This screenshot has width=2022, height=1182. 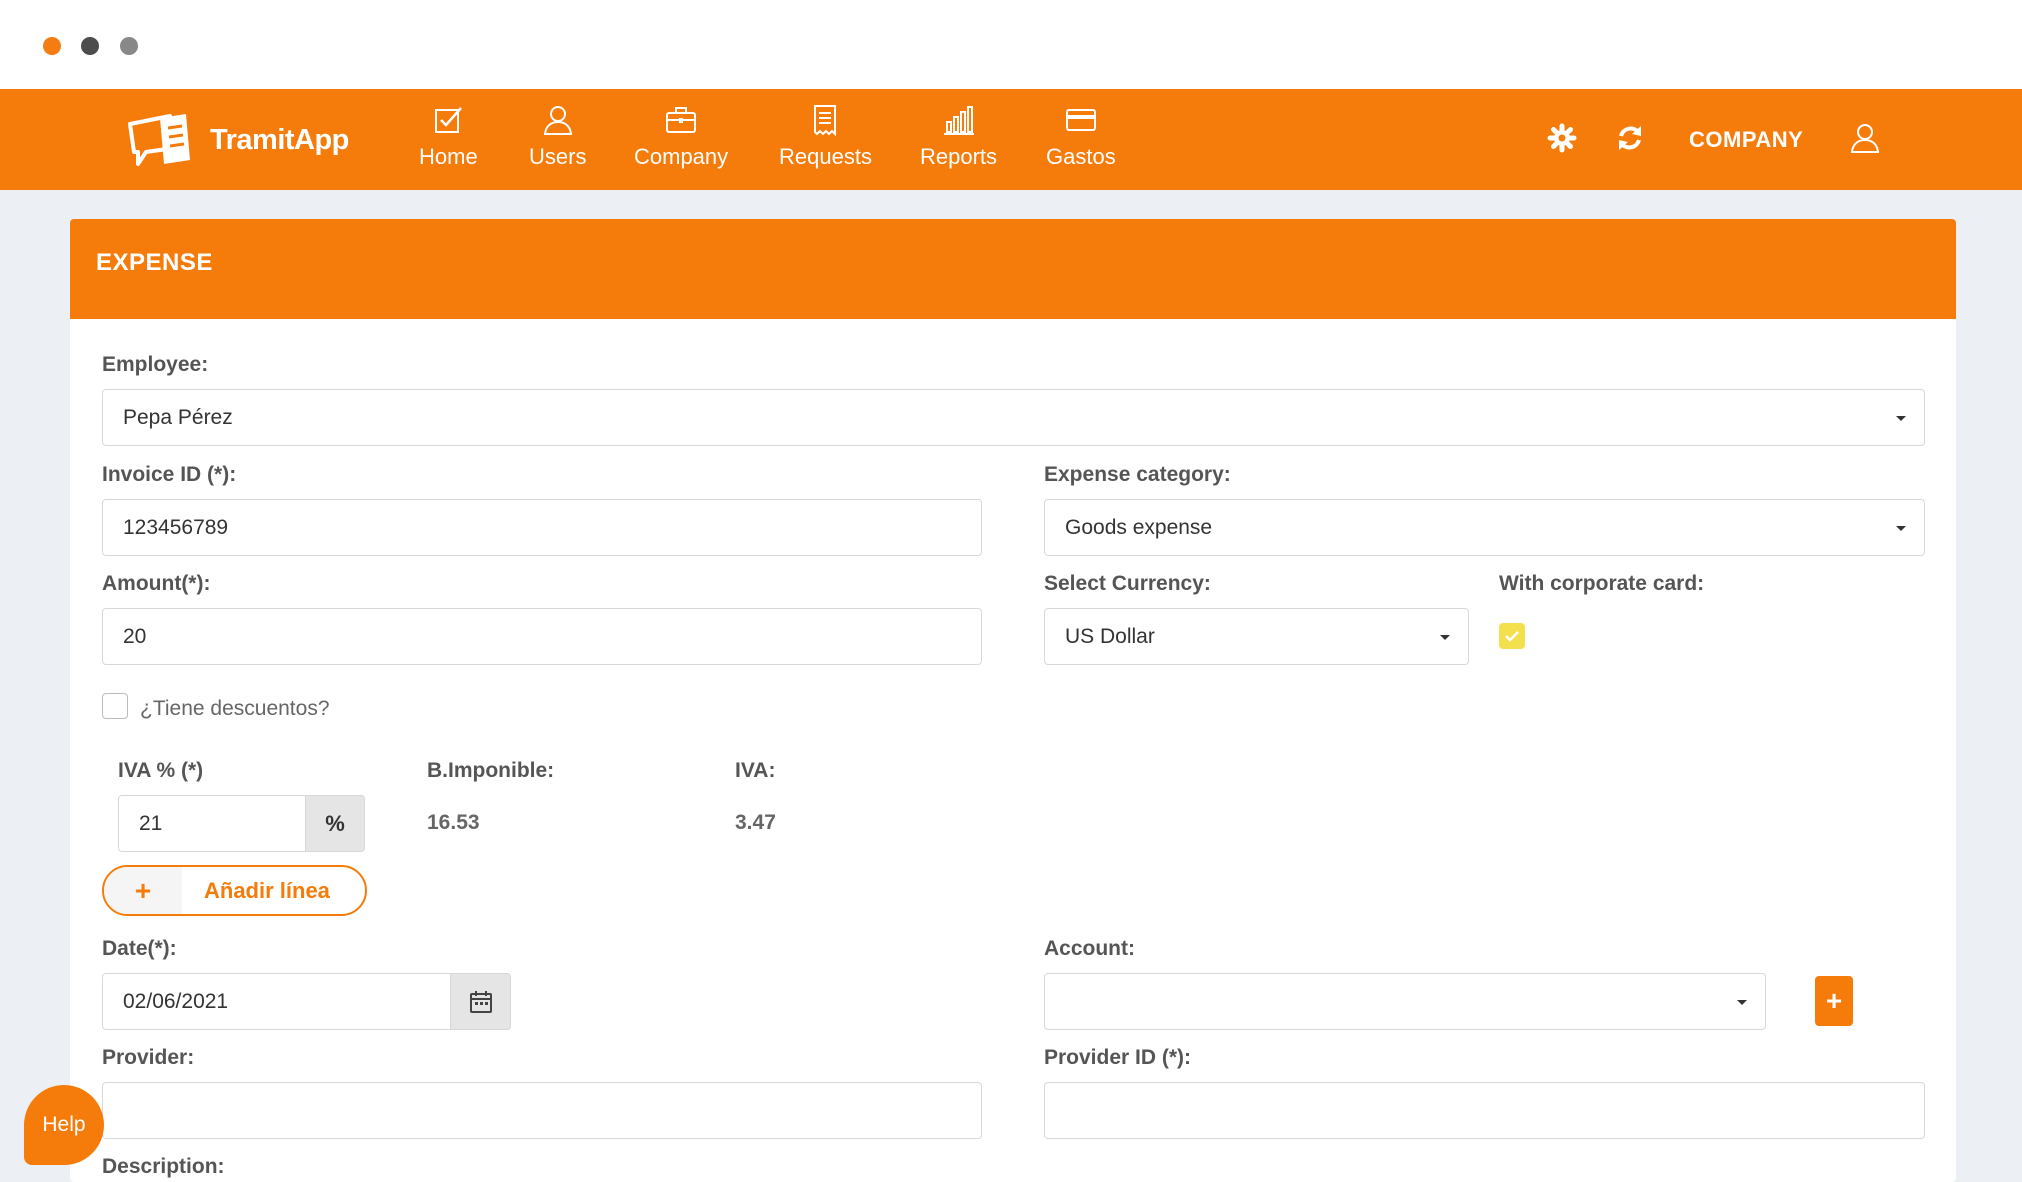 What do you see at coordinates (557, 136) in the screenshot?
I see `nav-item-users: Users` at bounding box center [557, 136].